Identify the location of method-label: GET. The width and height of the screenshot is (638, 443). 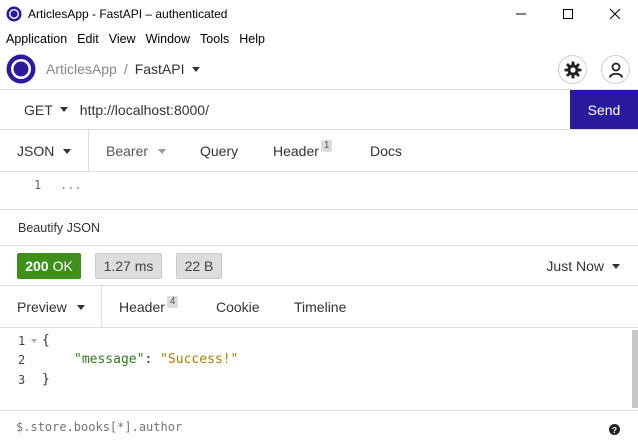
(38, 109).